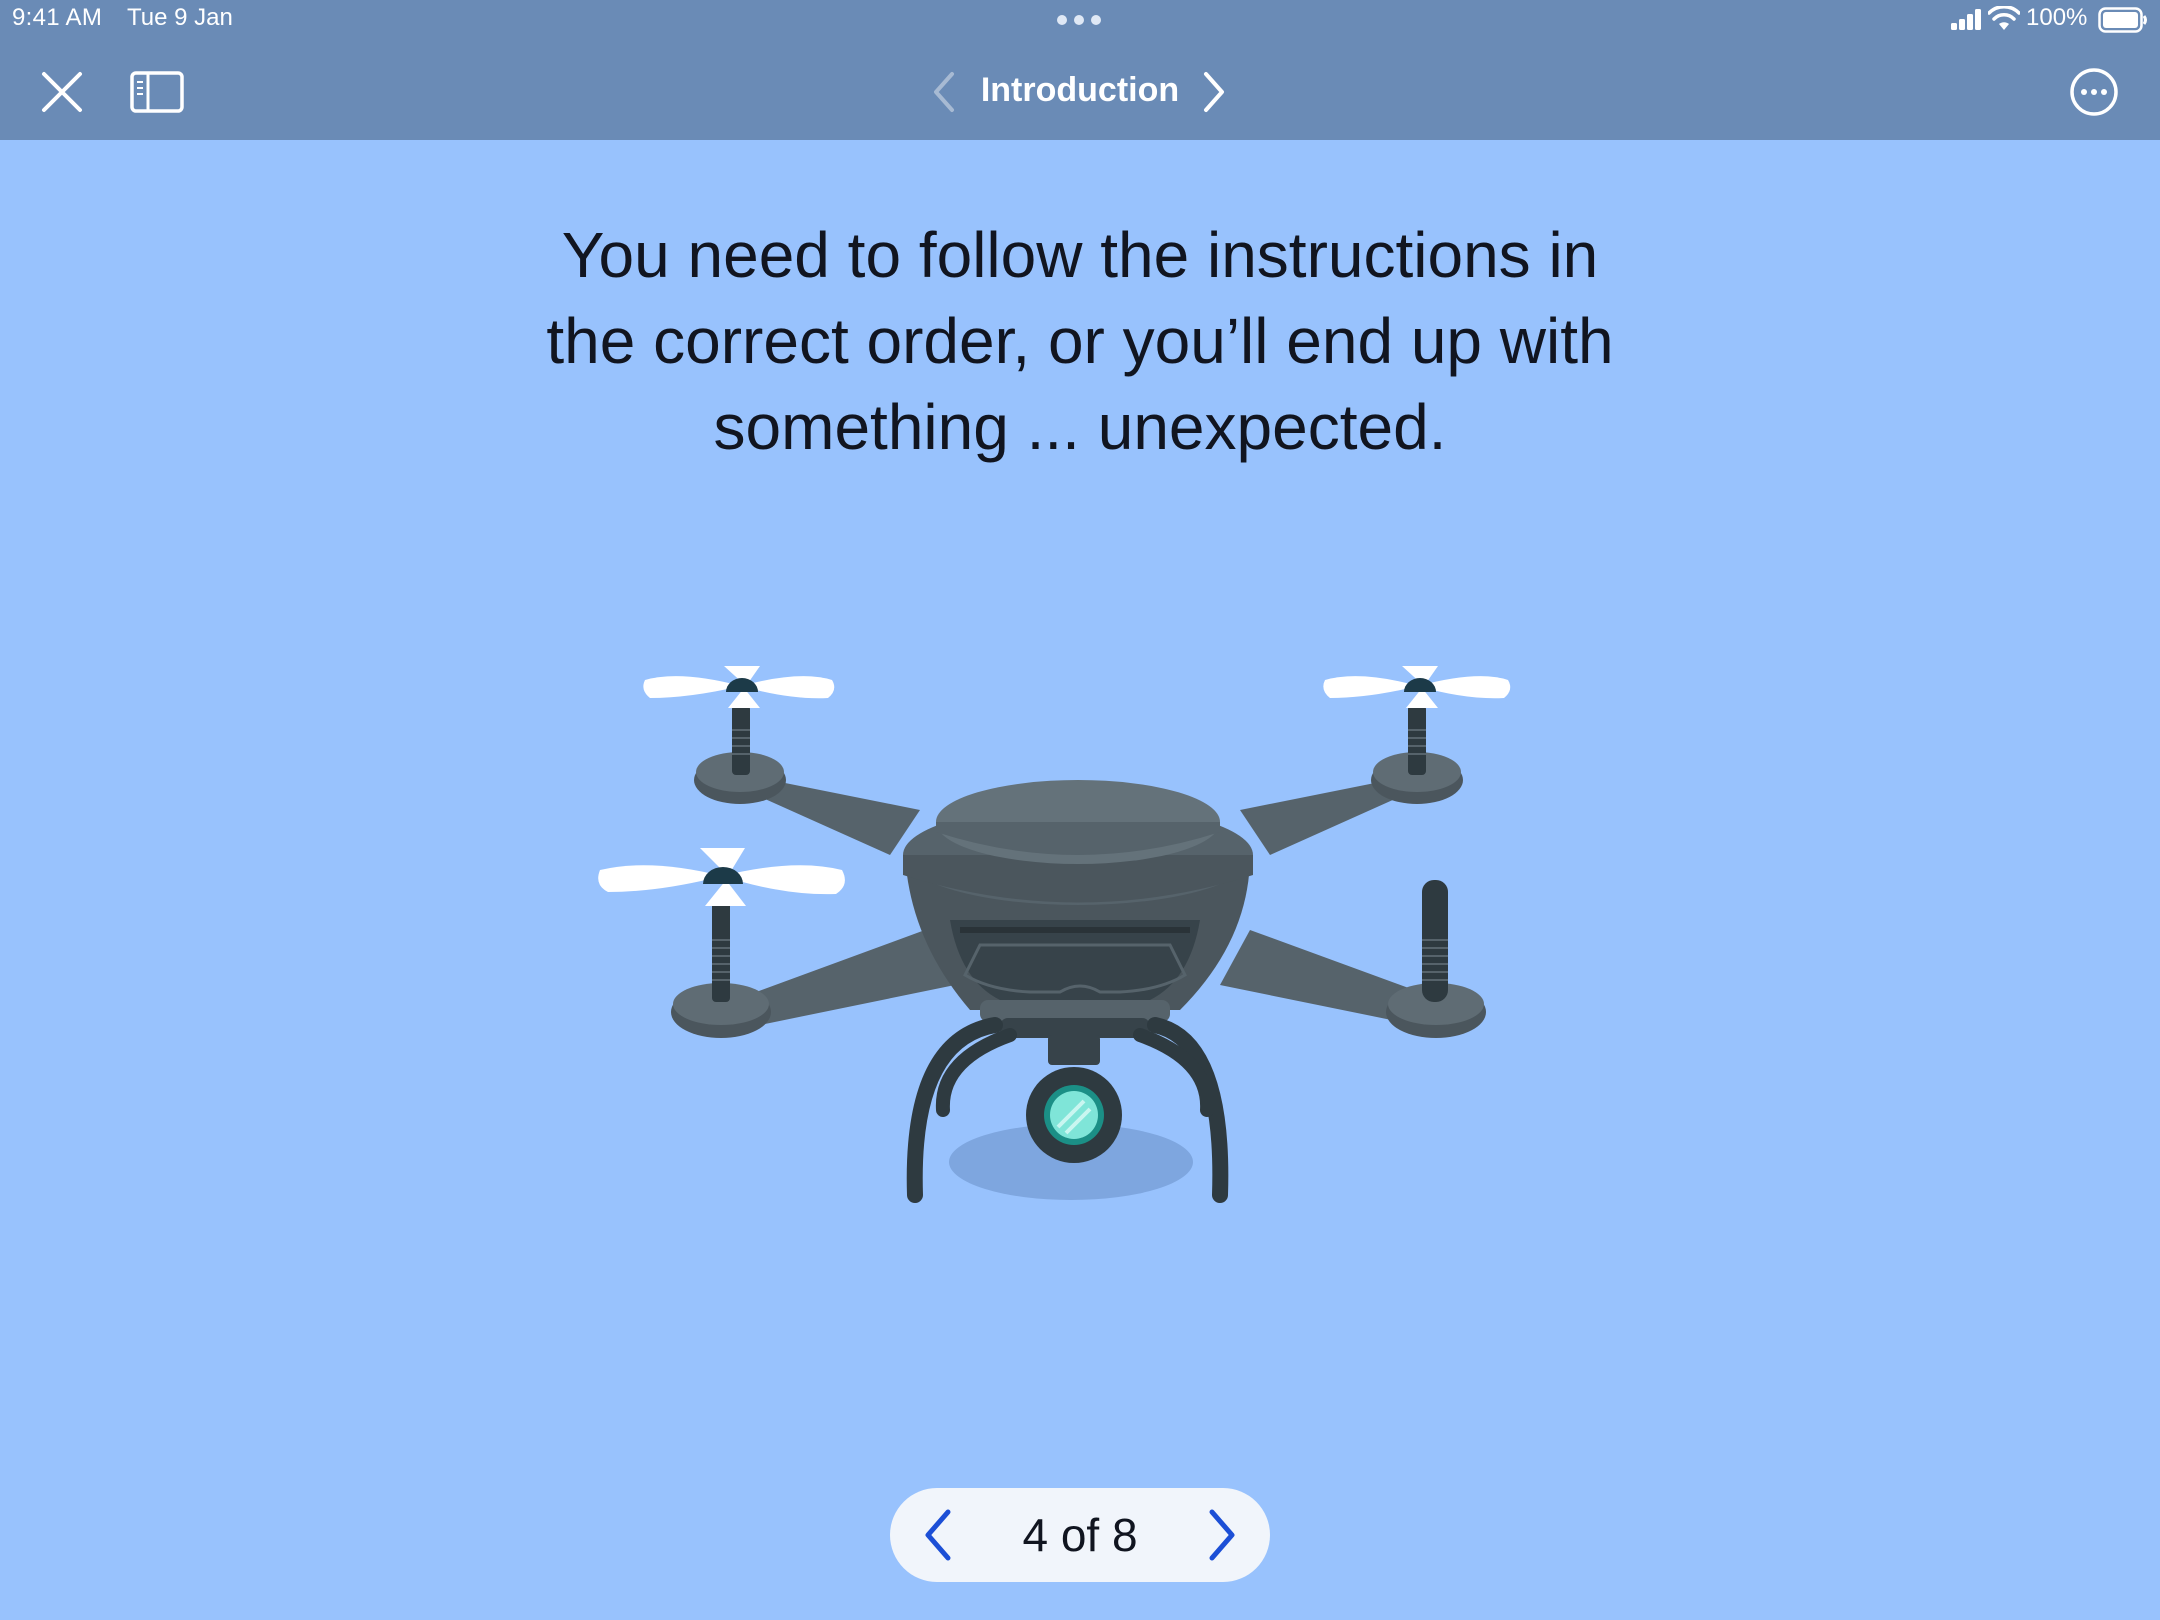 The width and height of the screenshot is (2160, 1620). Describe the element at coordinates (1966, 19) in the screenshot. I see `signal-icon` at that location.